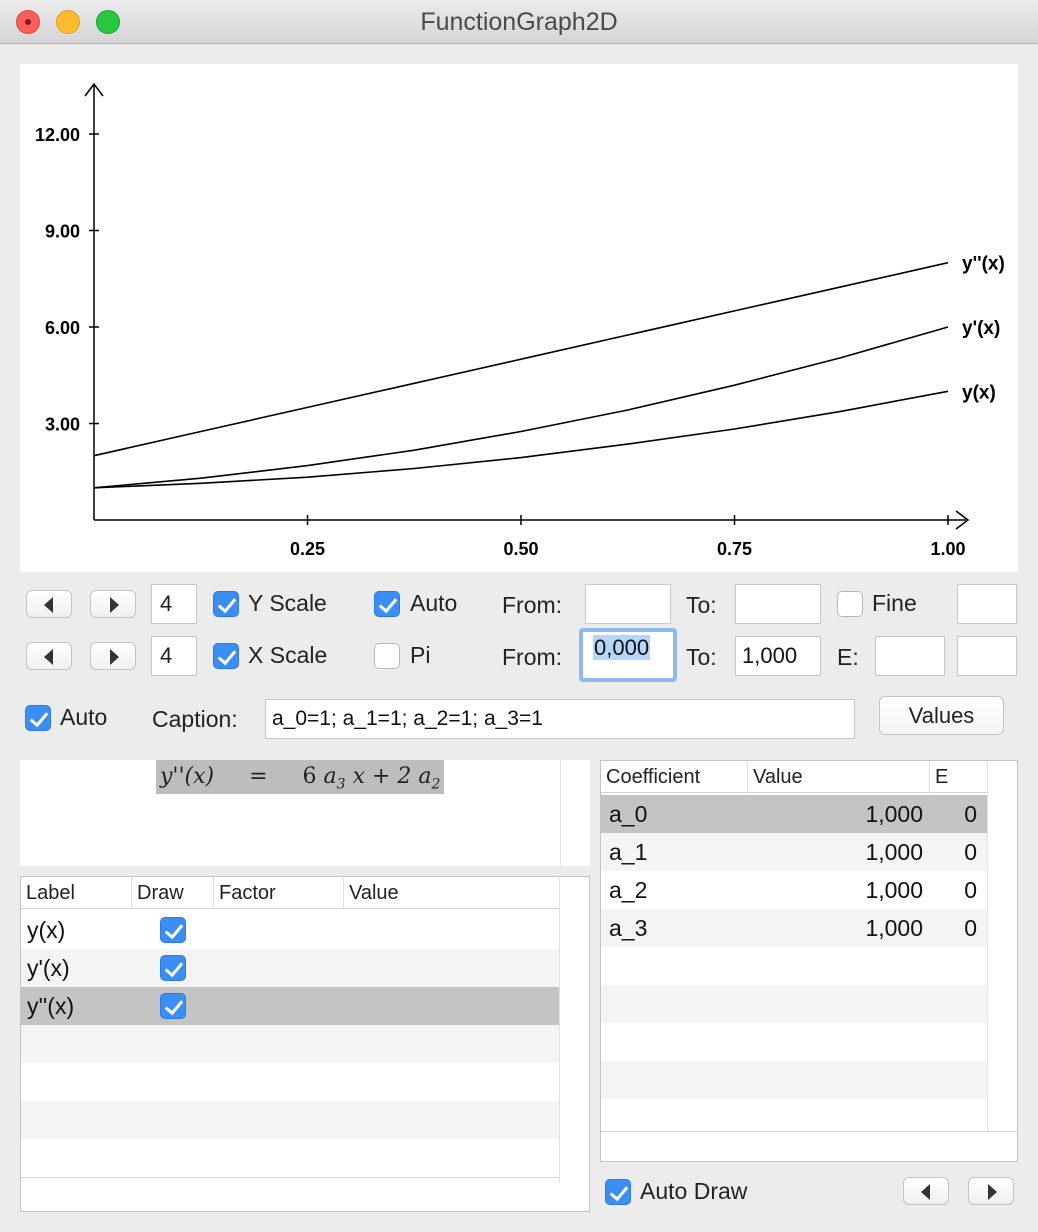 This screenshot has height=1232, width=1038. I want to click on caption-auto-label: Auto, so click(84, 717).